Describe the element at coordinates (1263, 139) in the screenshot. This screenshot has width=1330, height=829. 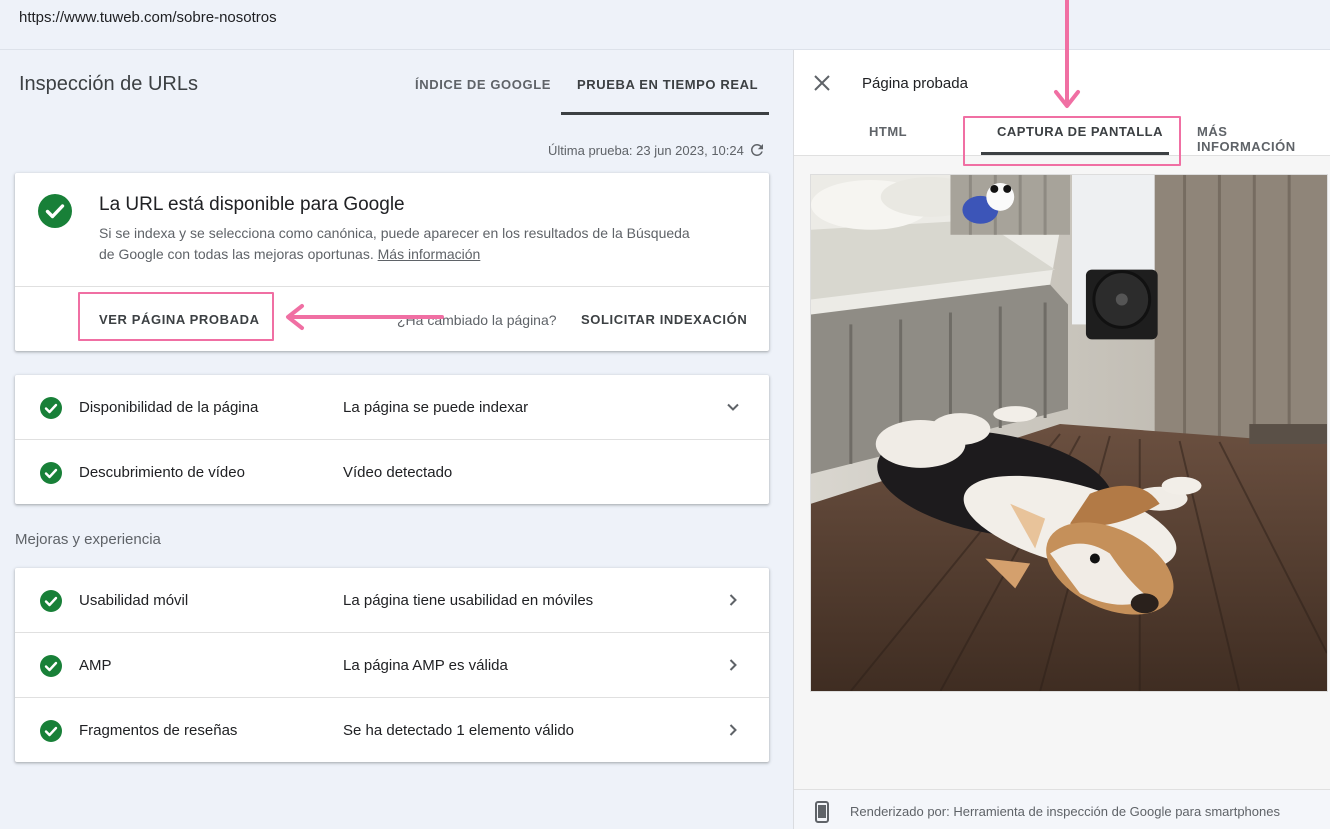
I see `tab-more-info: MÁS INFORMACIÓN` at that location.